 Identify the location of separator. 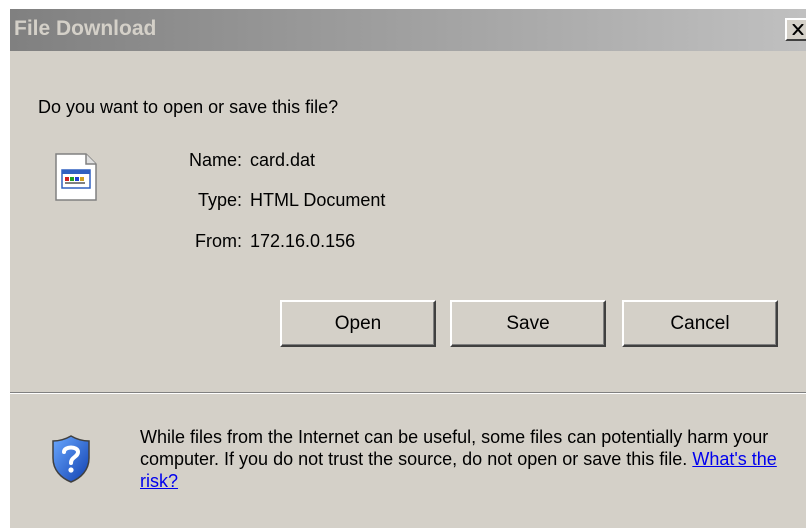
(408, 393).